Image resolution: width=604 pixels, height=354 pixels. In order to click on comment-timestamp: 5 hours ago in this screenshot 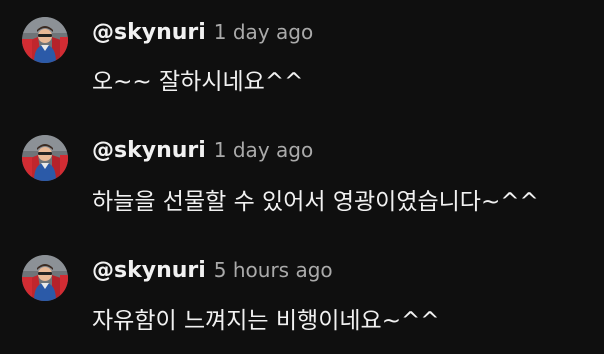, I will do `click(273, 270)`.